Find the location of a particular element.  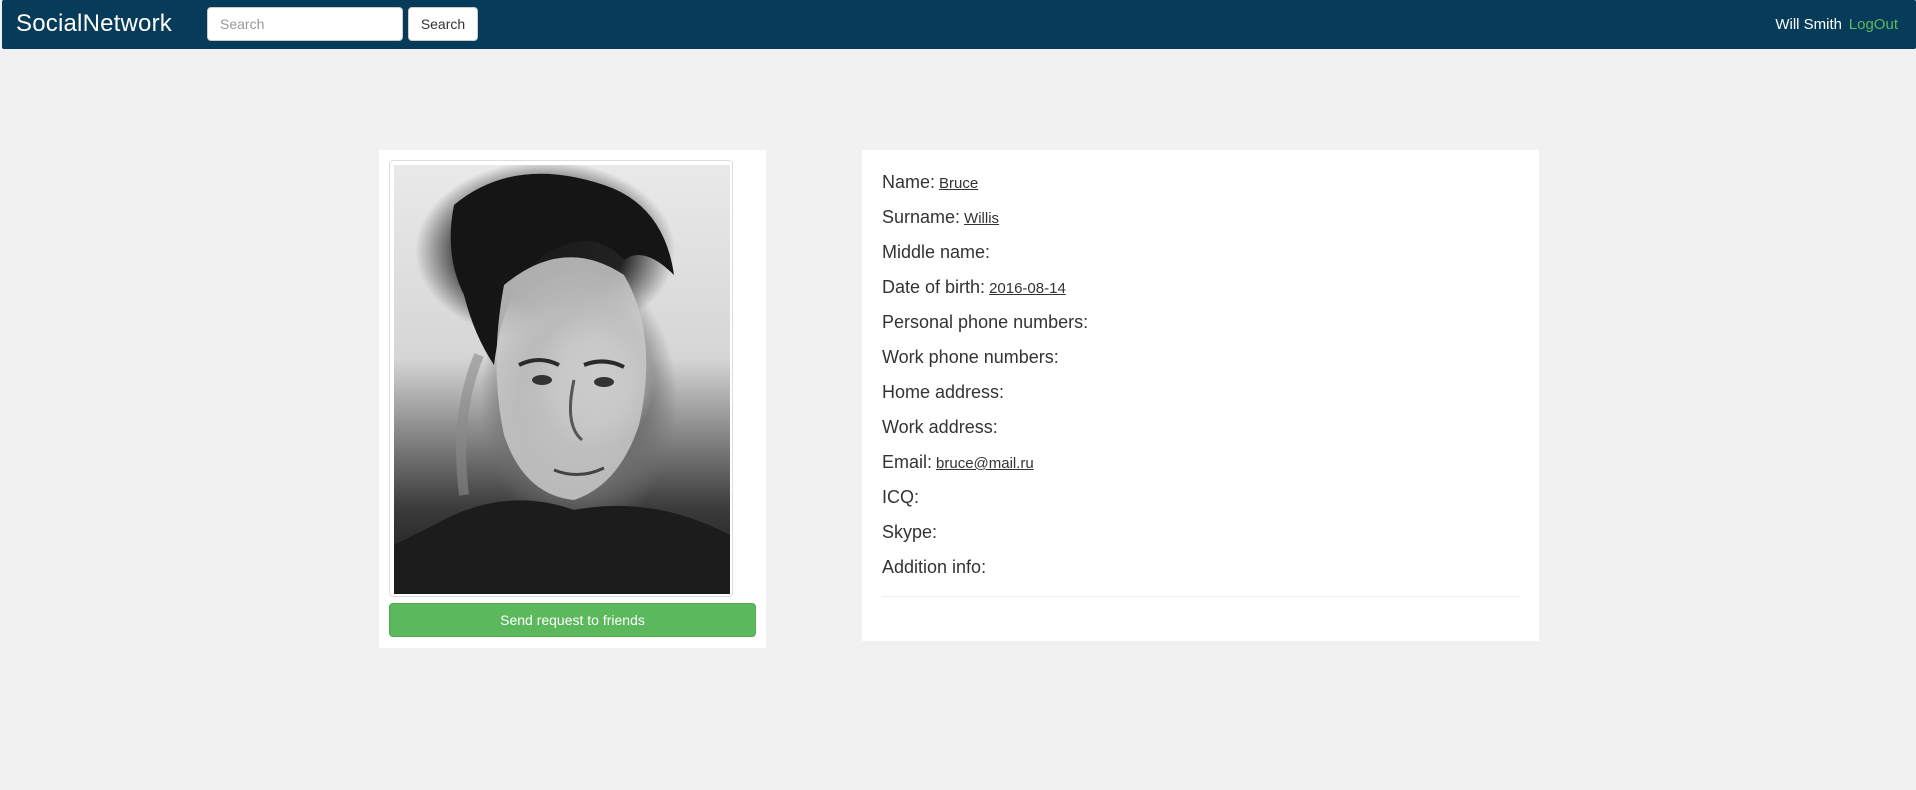

field-value-surname: Willis is located at coordinates (981, 218).